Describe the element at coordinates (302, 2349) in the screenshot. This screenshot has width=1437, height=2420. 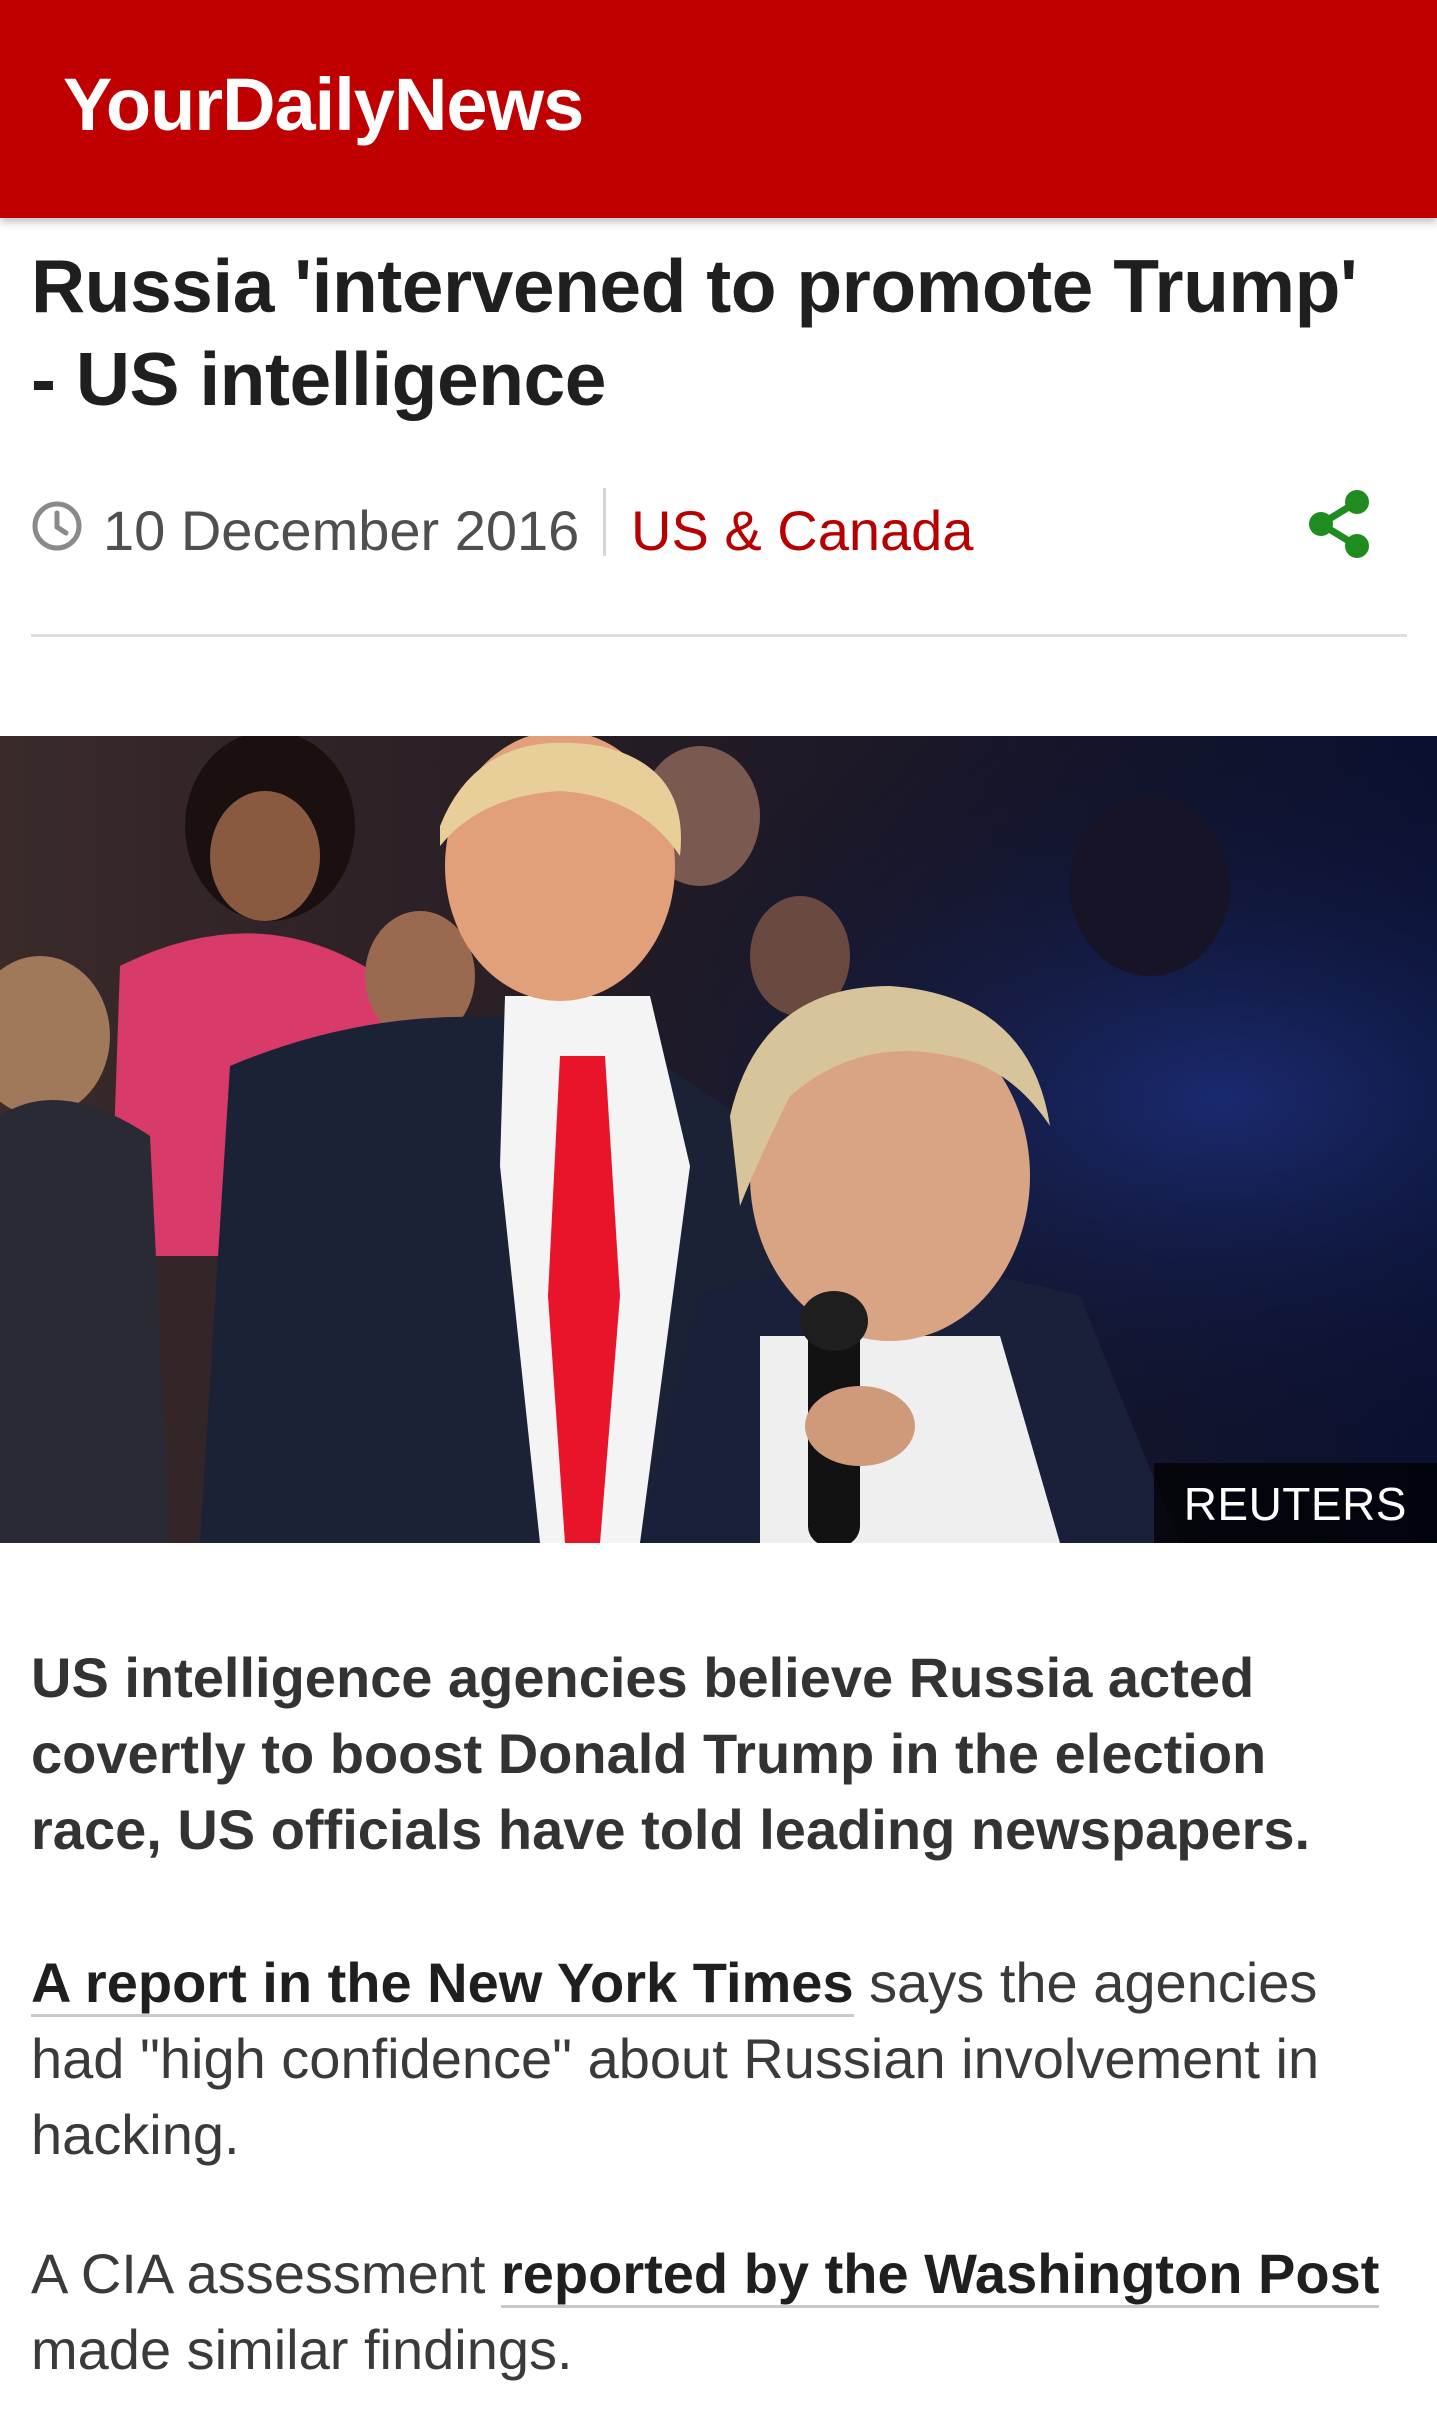
I see `paragraph-2-tail: made similar findings.` at that location.